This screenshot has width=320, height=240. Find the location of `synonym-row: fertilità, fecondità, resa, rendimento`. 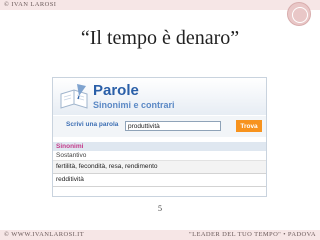

synonym-row: fertilità, fecondità, resa, rendimento is located at coordinates (159, 167).